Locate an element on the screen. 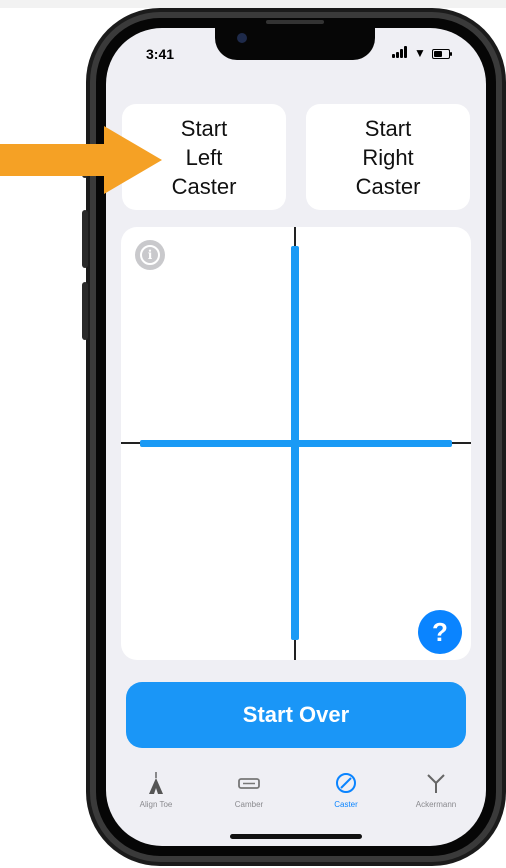 This screenshot has height=868, width=506. status-time: 3:41 is located at coordinates (160, 54).